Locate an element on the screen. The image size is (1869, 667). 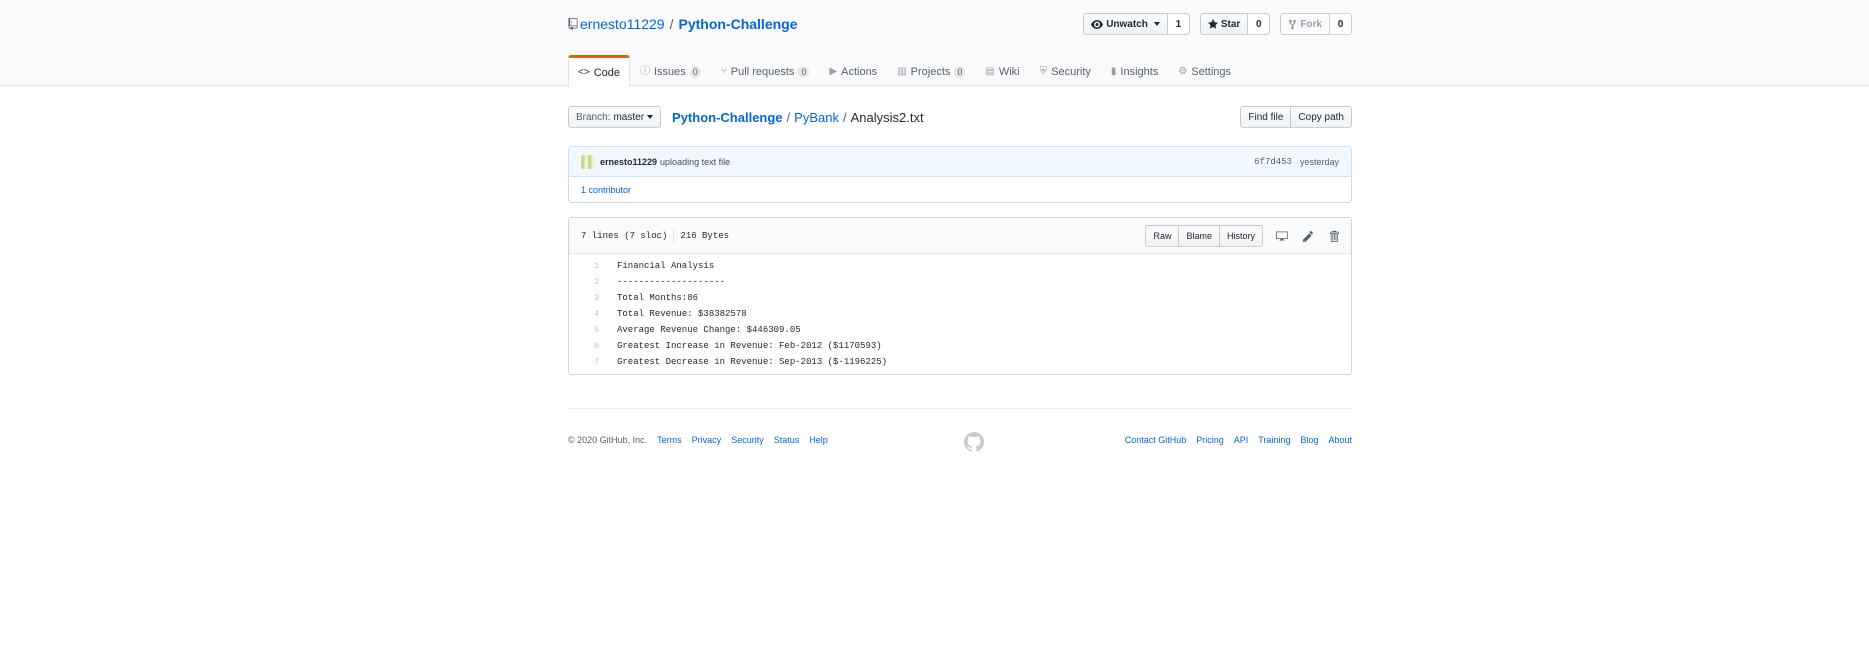
book-icon: ▤ is located at coordinates (990, 71).